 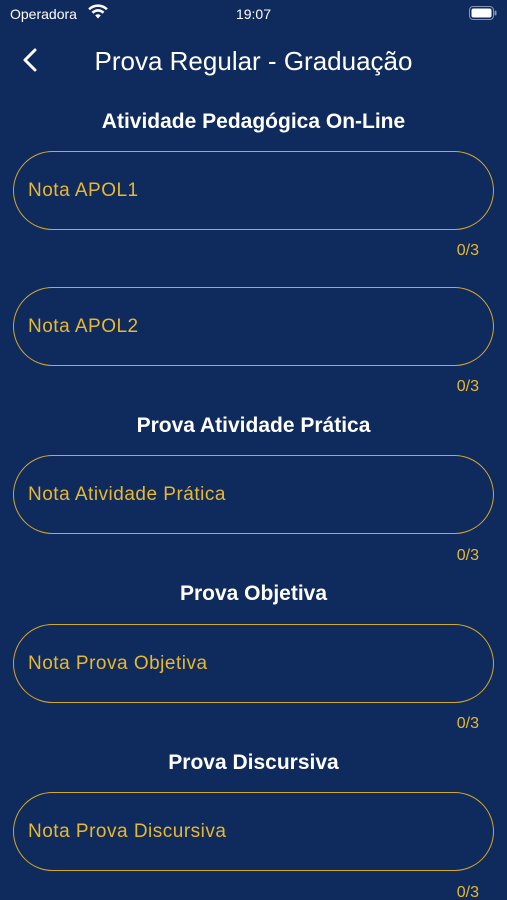 I want to click on prova-discursiva-field, so click(x=253, y=831).